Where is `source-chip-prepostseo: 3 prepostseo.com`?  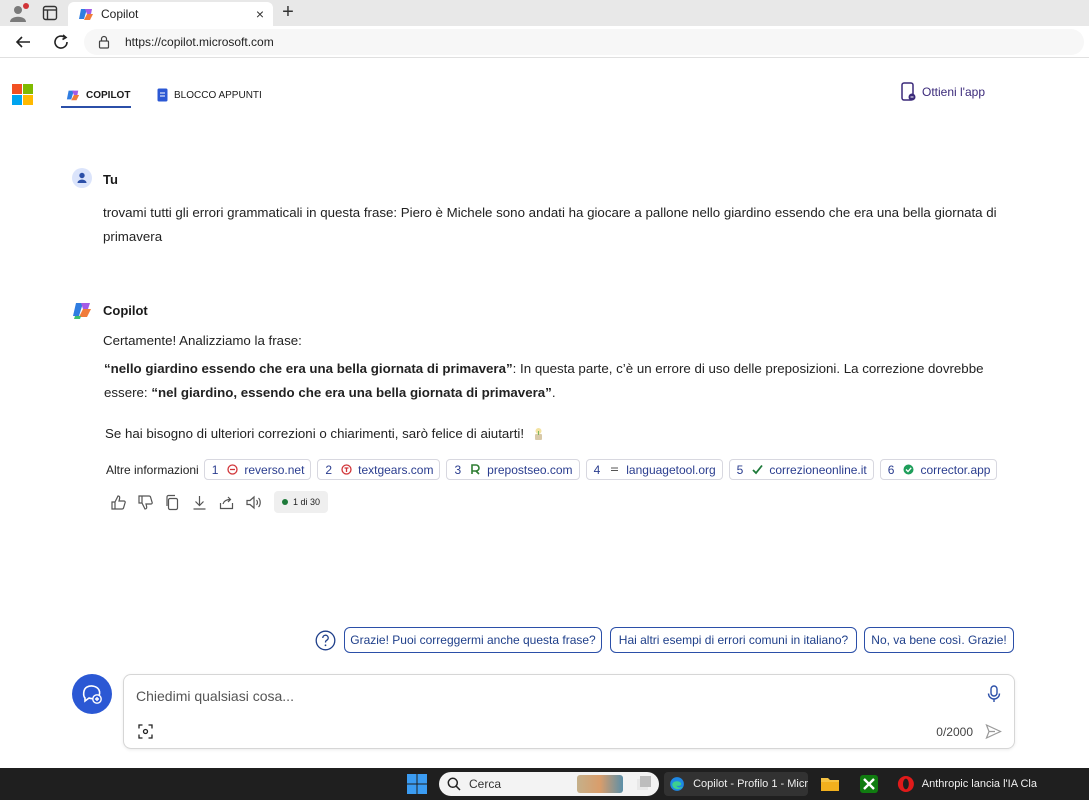 source-chip-prepostseo: 3 prepostseo.com is located at coordinates (513, 469).